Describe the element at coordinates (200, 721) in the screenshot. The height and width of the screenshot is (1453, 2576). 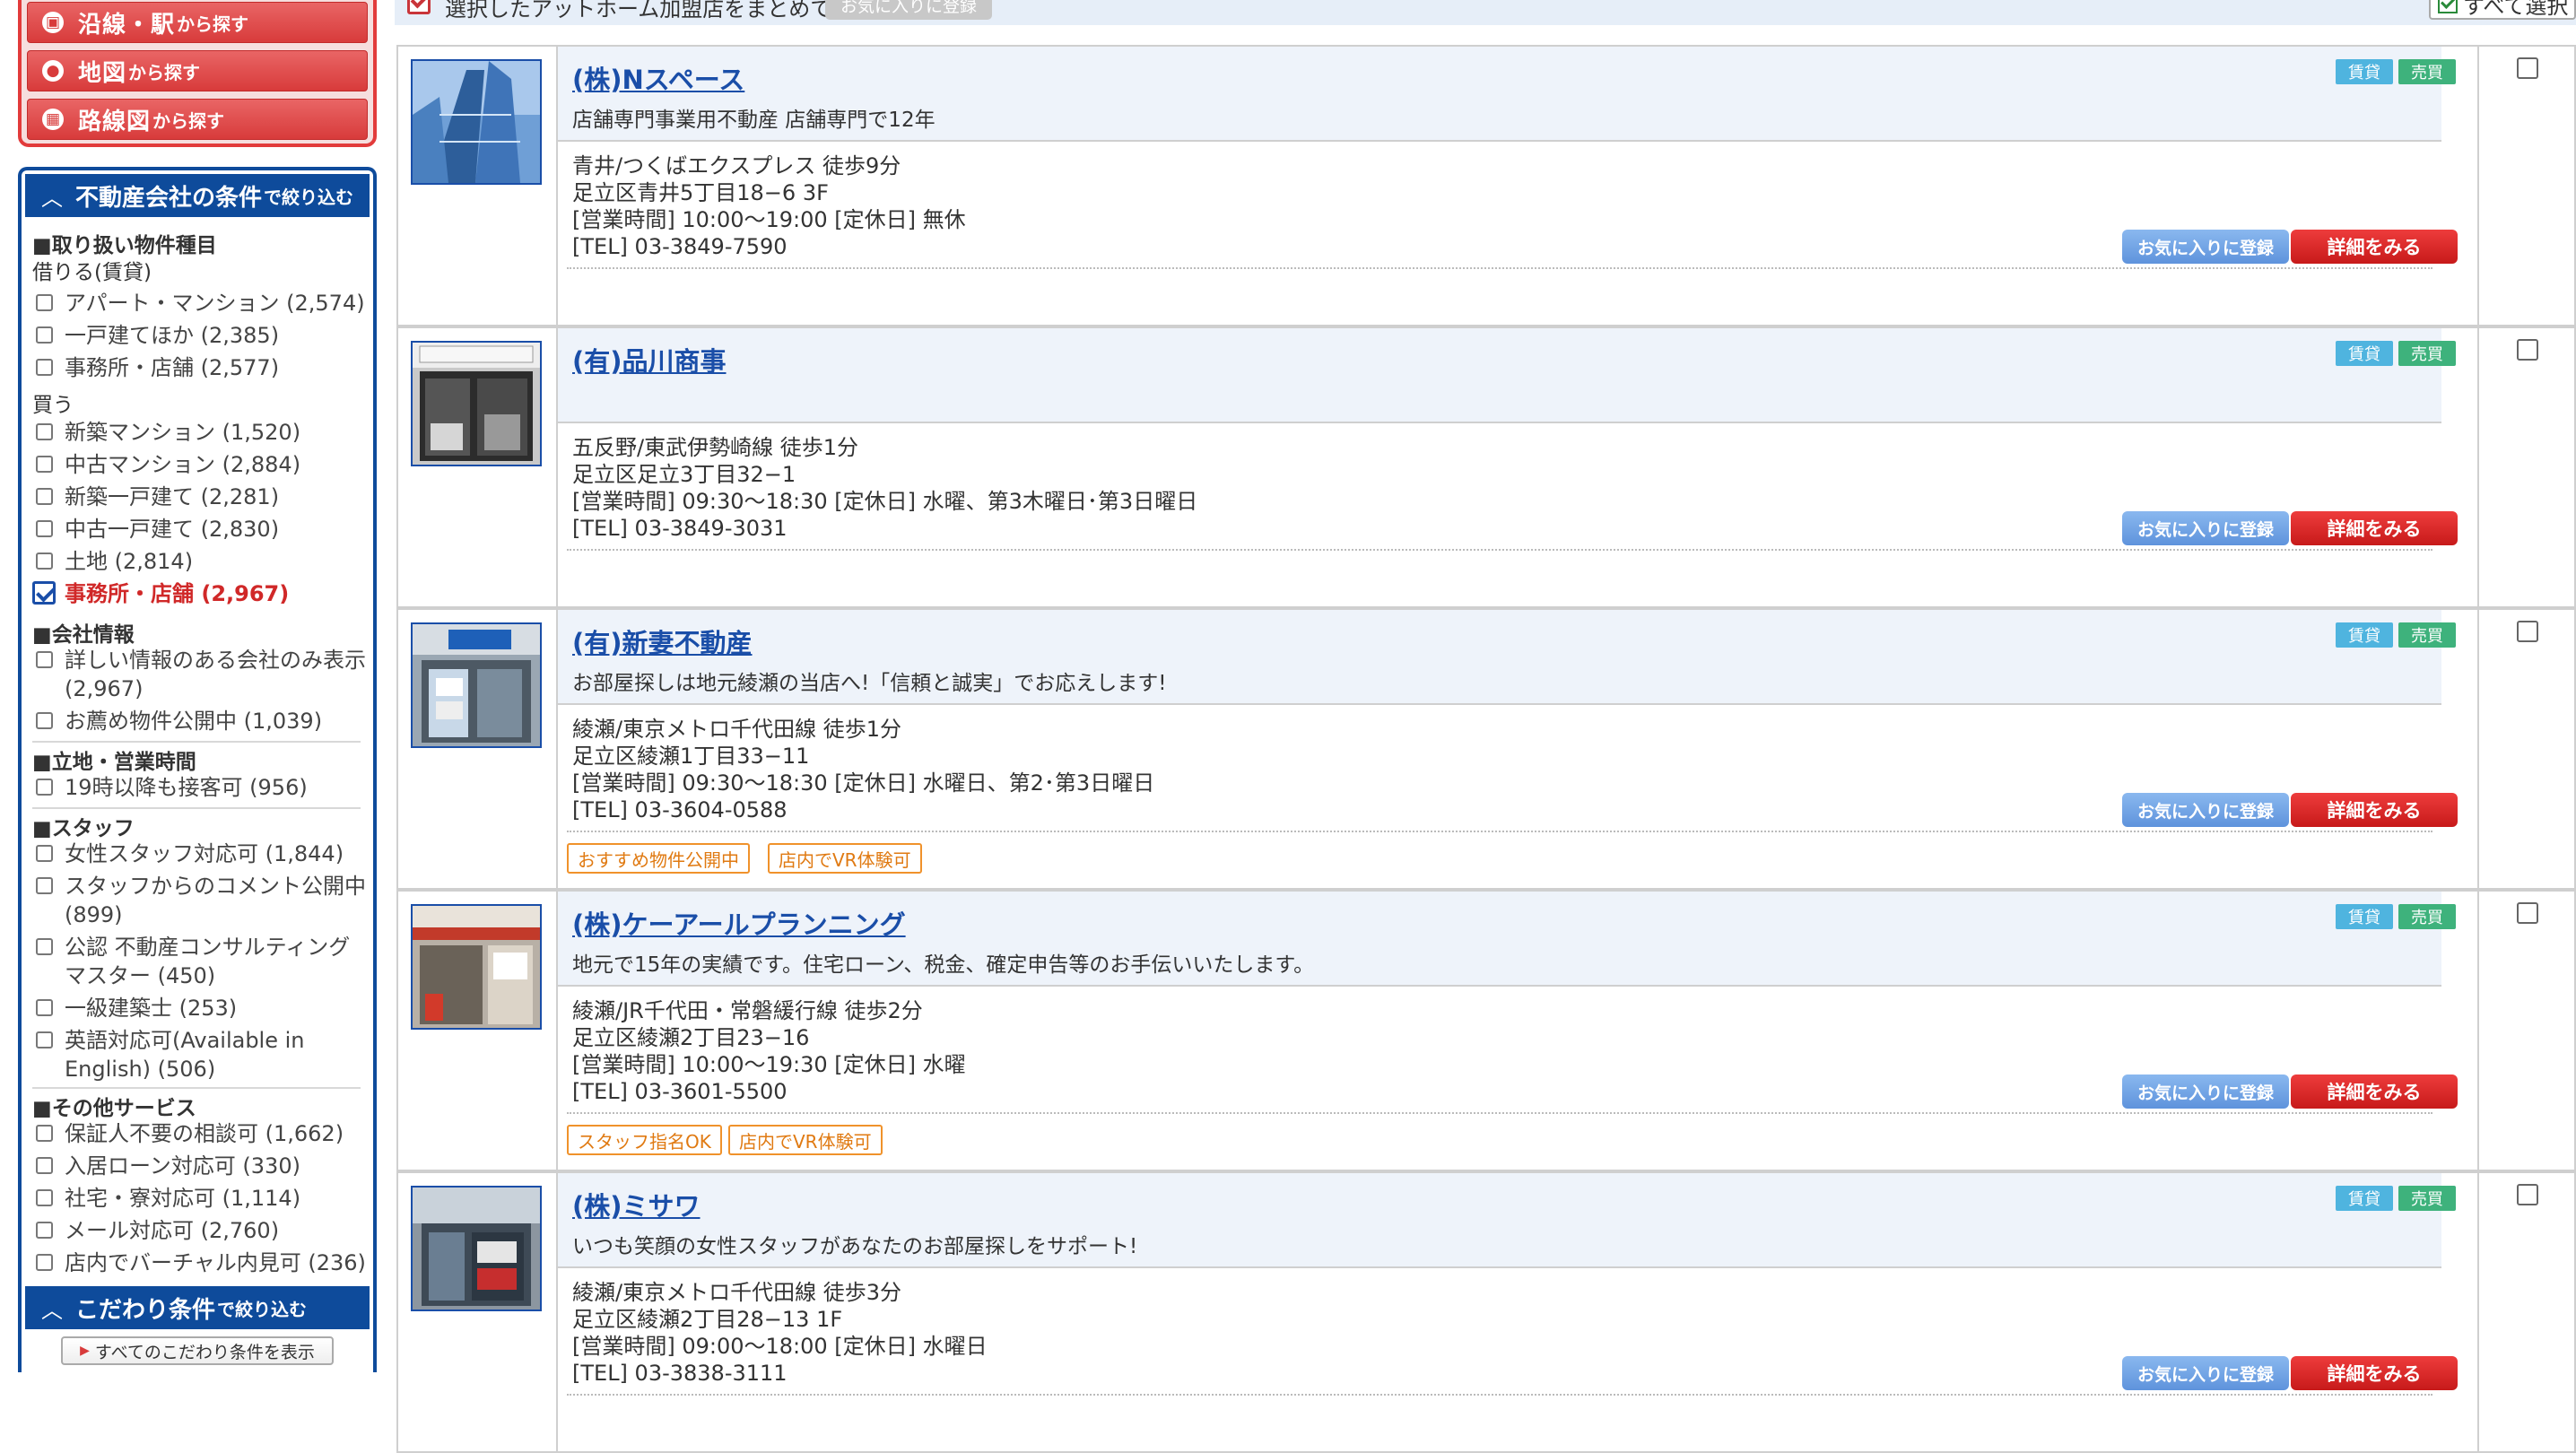
I see `filter-recommended: お薦め物件公開中 (1,039)` at that location.